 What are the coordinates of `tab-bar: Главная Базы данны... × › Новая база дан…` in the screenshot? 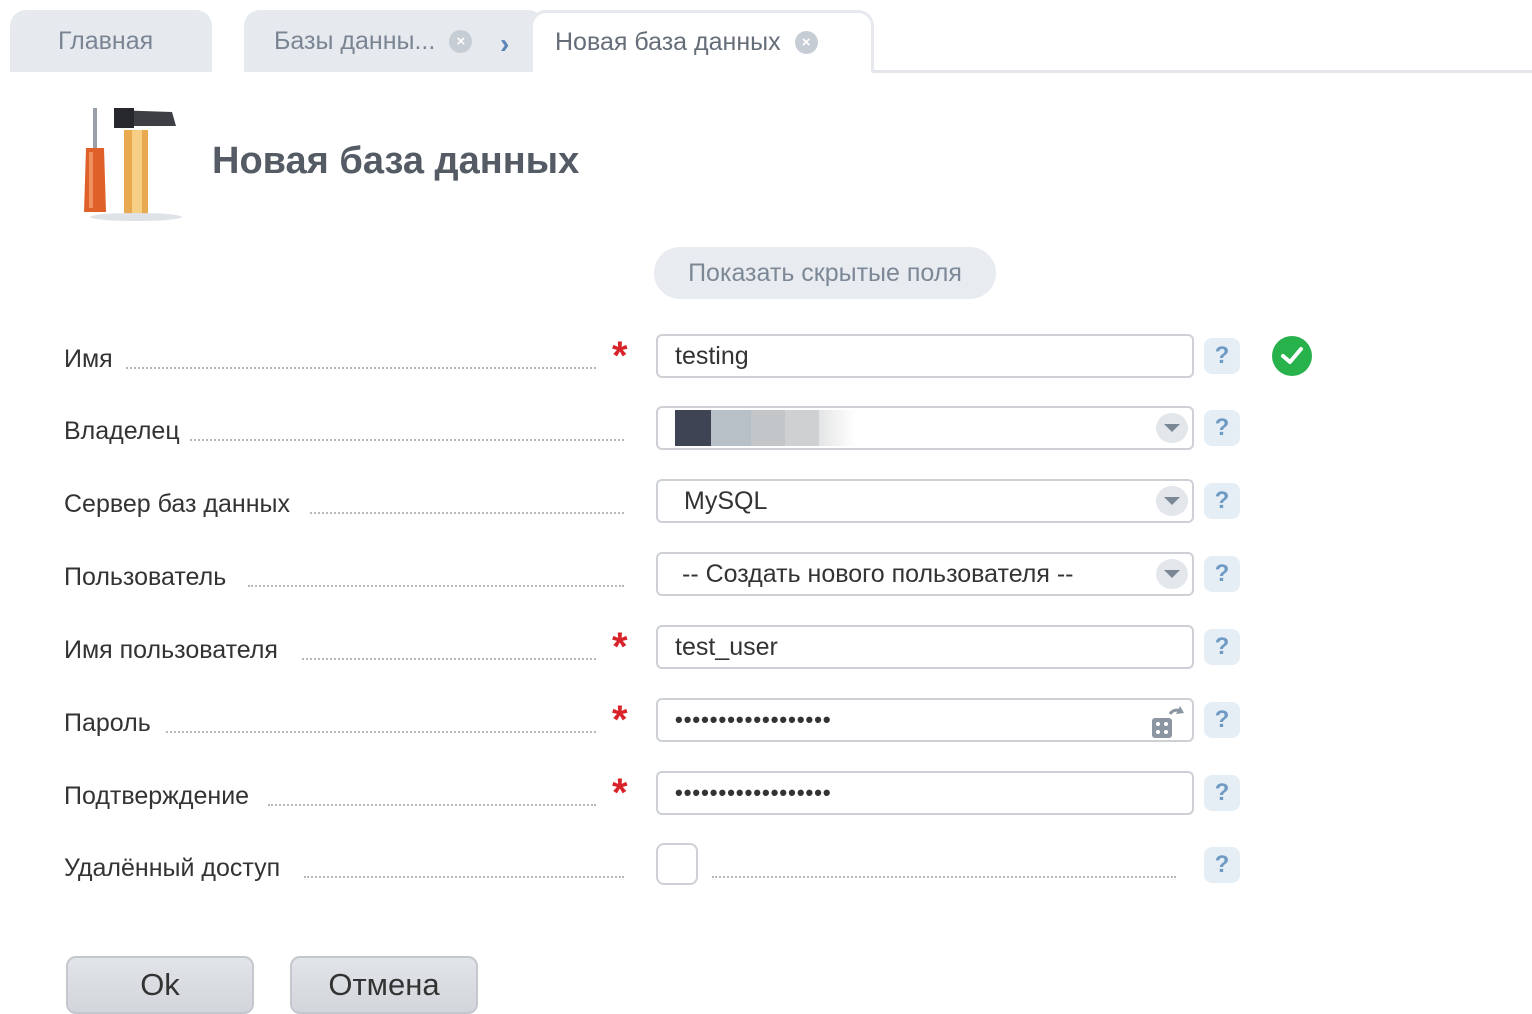 It's located at (766, 37).